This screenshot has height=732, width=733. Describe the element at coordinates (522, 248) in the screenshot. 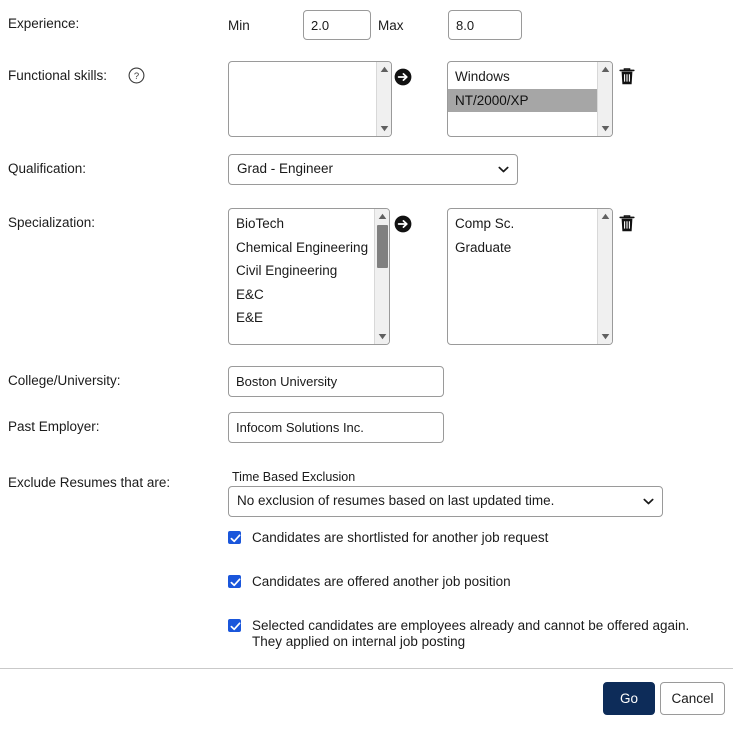

I see `list-item: Graduate` at that location.